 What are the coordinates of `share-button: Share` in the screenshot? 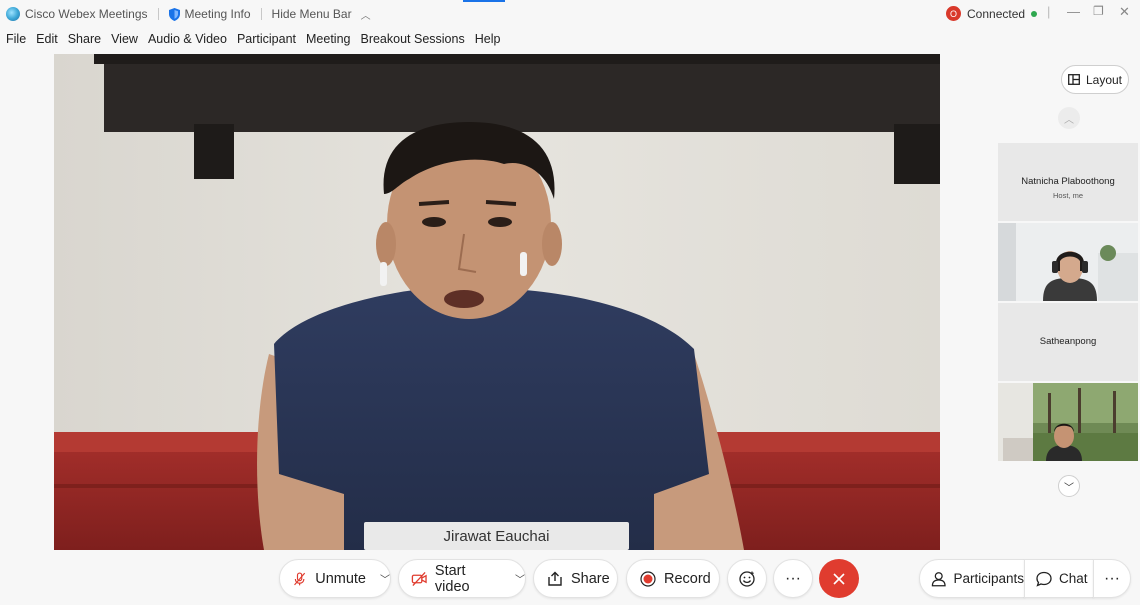 It's located at (575, 578).